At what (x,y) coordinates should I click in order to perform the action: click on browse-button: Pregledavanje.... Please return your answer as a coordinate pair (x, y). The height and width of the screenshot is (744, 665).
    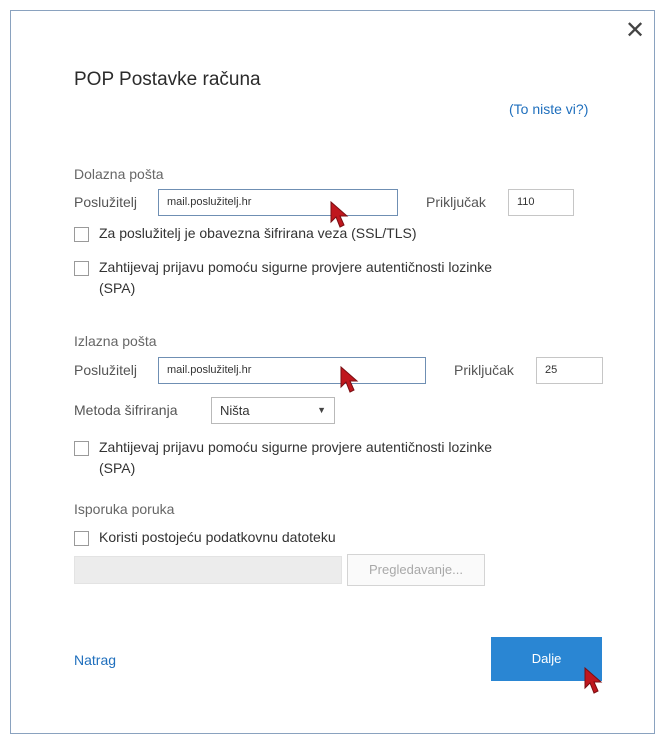
    Looking at the image, I should click on (416, 570).